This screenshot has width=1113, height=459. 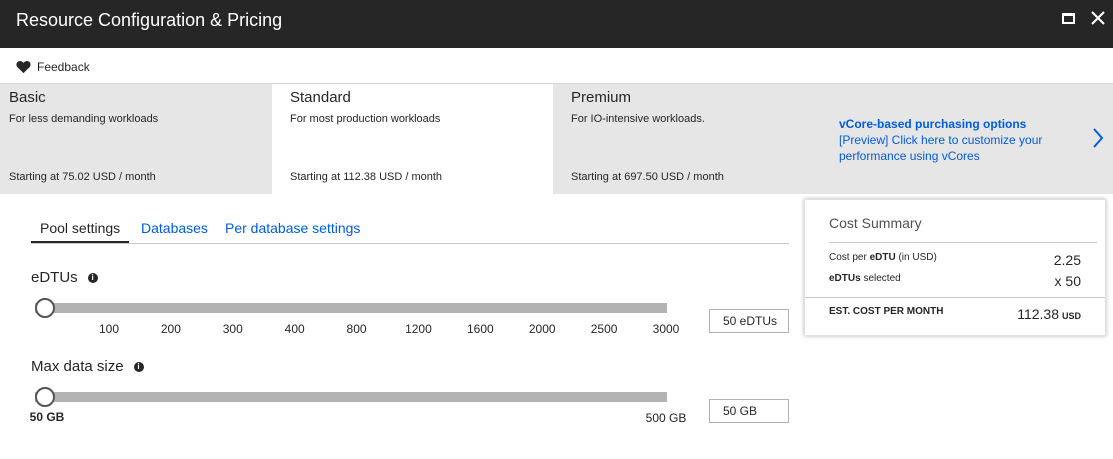 I want to click on edtus-selected-label: eDTUs selected, so click(x=865, y=278).